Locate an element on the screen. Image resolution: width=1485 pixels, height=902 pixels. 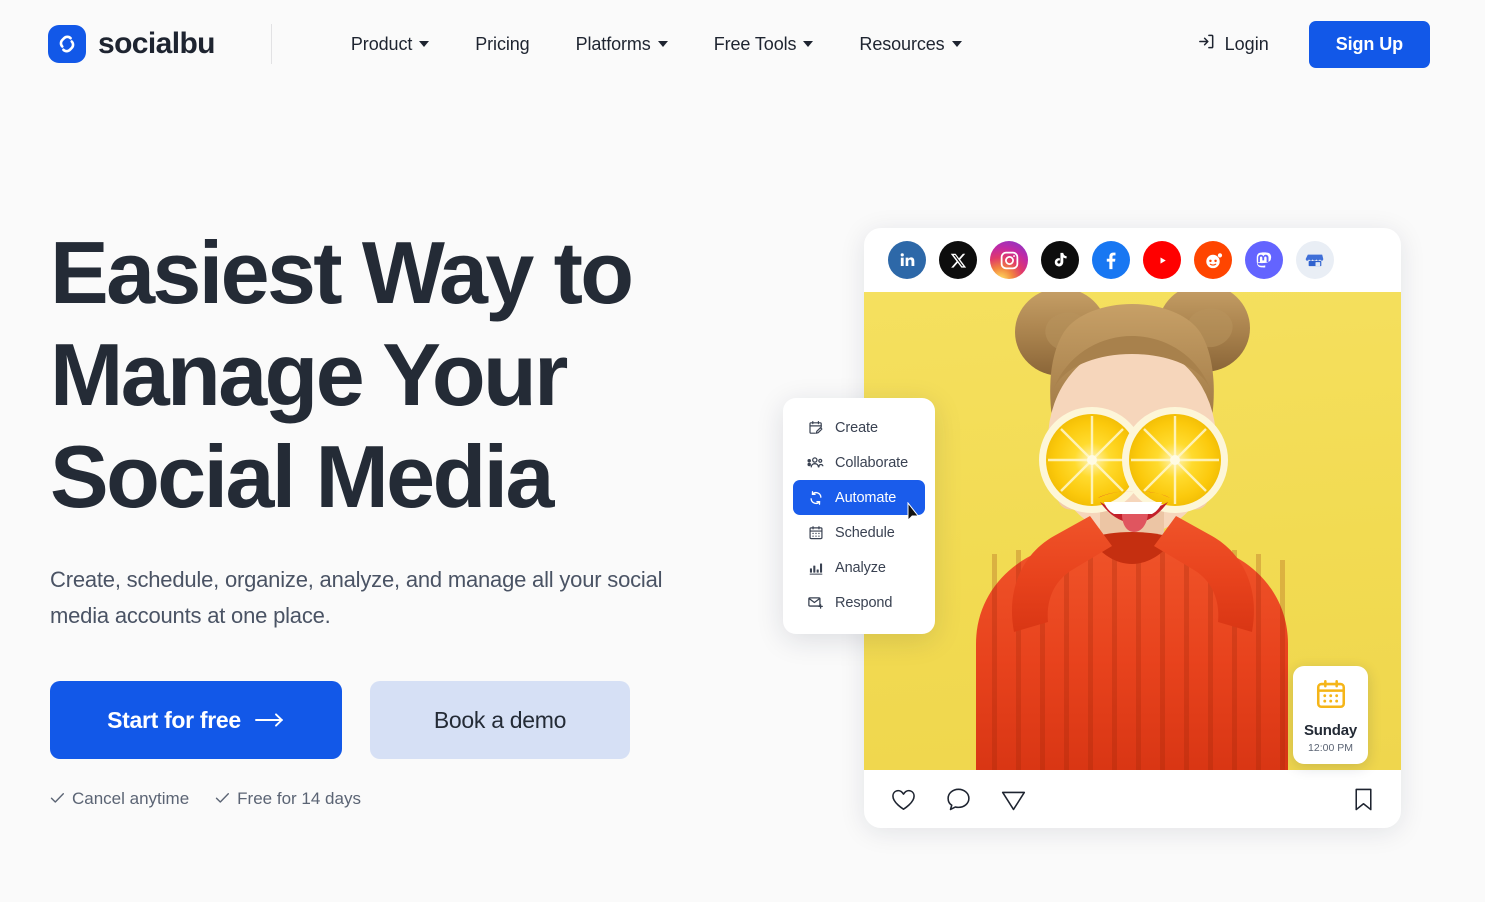
login-button: Login is located at coordinates (1233, 44).